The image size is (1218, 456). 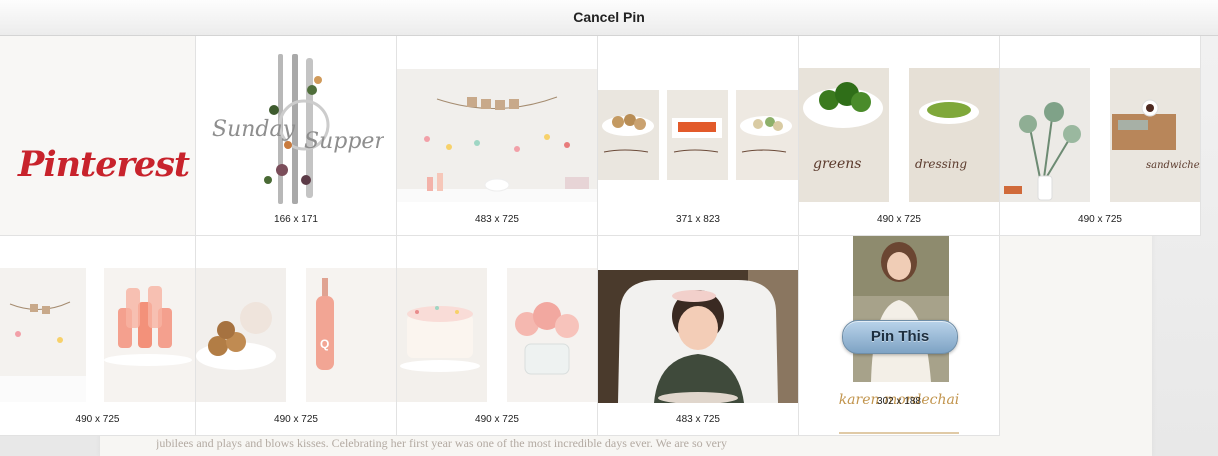 I want to click on image-cell: sandwiches 490 x 725, so click(x=1100, y=136).